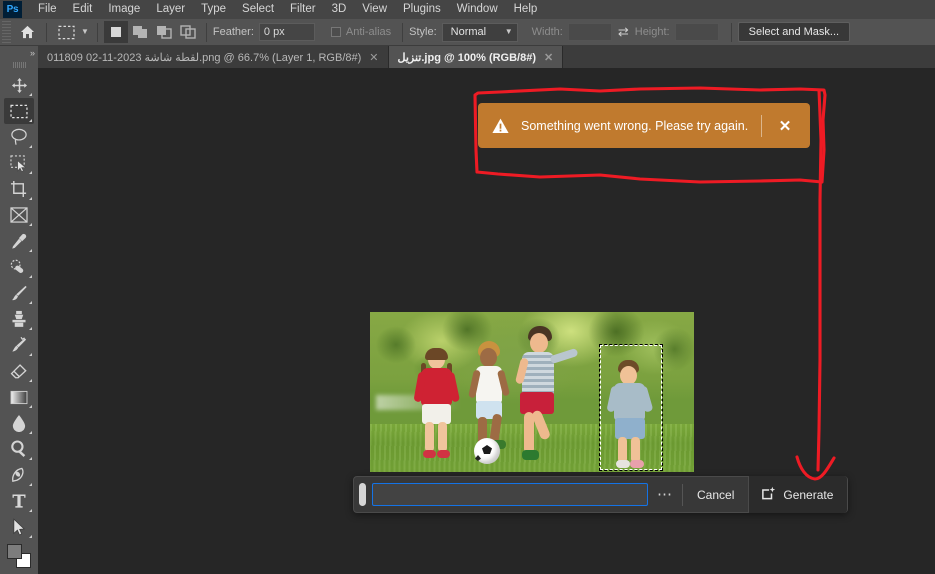 Image resolution: width=935 pixels, height=574 pixels. Describe the element at coordinates (442, 437) in the screenshot. I see `child-leg` at that location.